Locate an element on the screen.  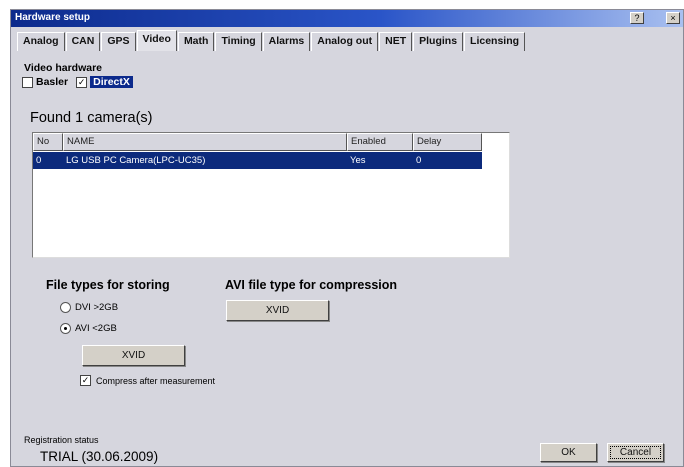
tab-timing: Timing is located at coordinates (238, 41).